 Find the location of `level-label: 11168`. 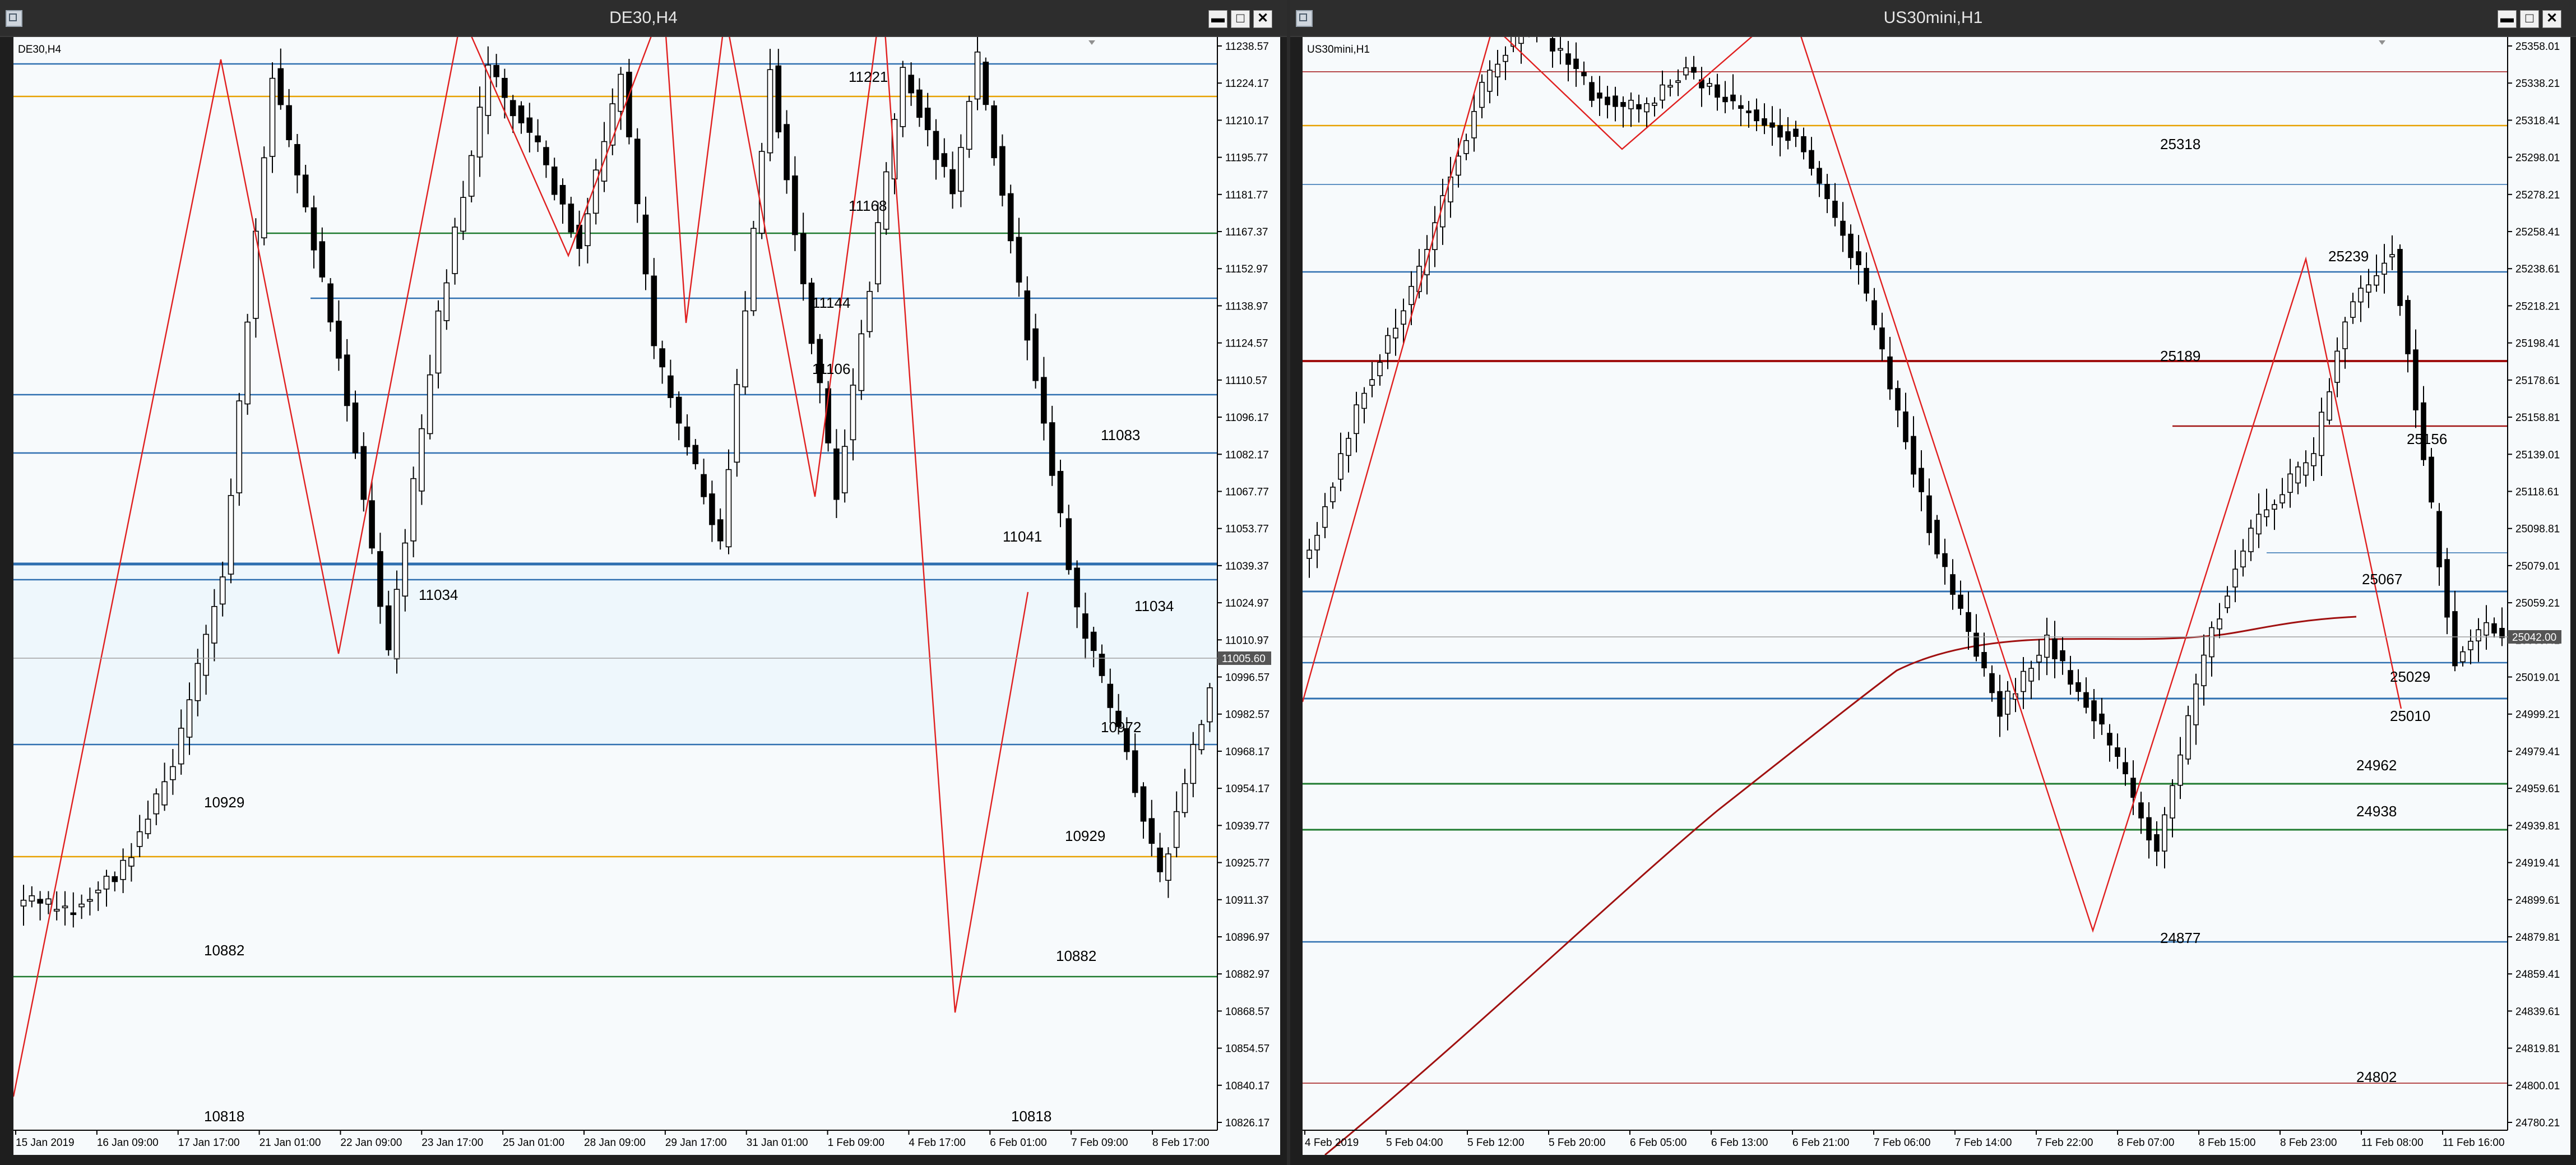

level-label: 11168 is located at coordinates (868, 205).